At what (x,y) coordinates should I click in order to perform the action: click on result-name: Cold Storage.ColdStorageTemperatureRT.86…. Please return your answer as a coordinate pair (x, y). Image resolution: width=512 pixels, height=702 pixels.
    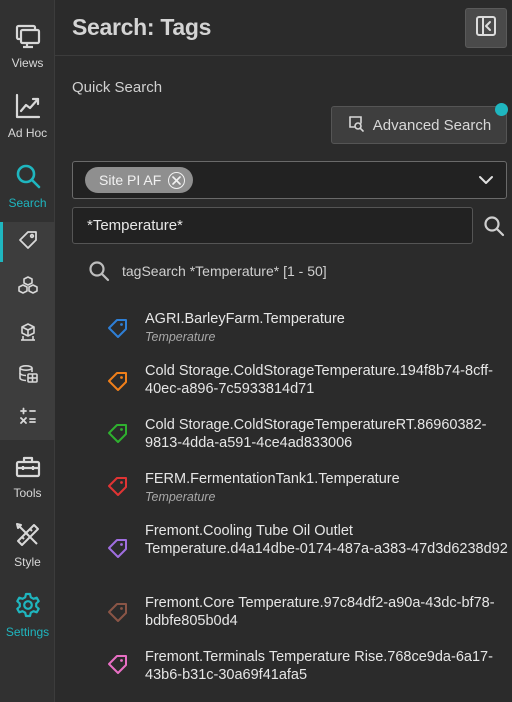
    Looking at the image, I should click on (316, 434).